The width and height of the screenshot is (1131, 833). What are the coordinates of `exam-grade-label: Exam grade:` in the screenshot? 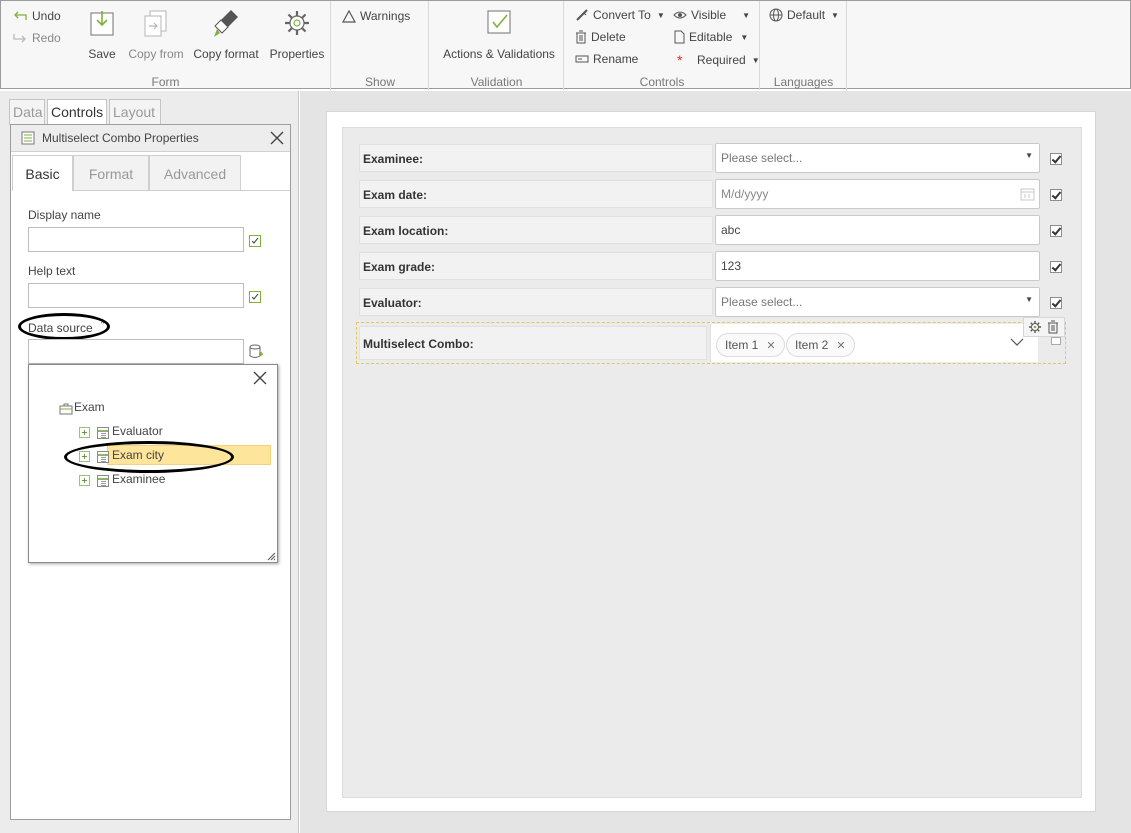 It's located at (536, 266).